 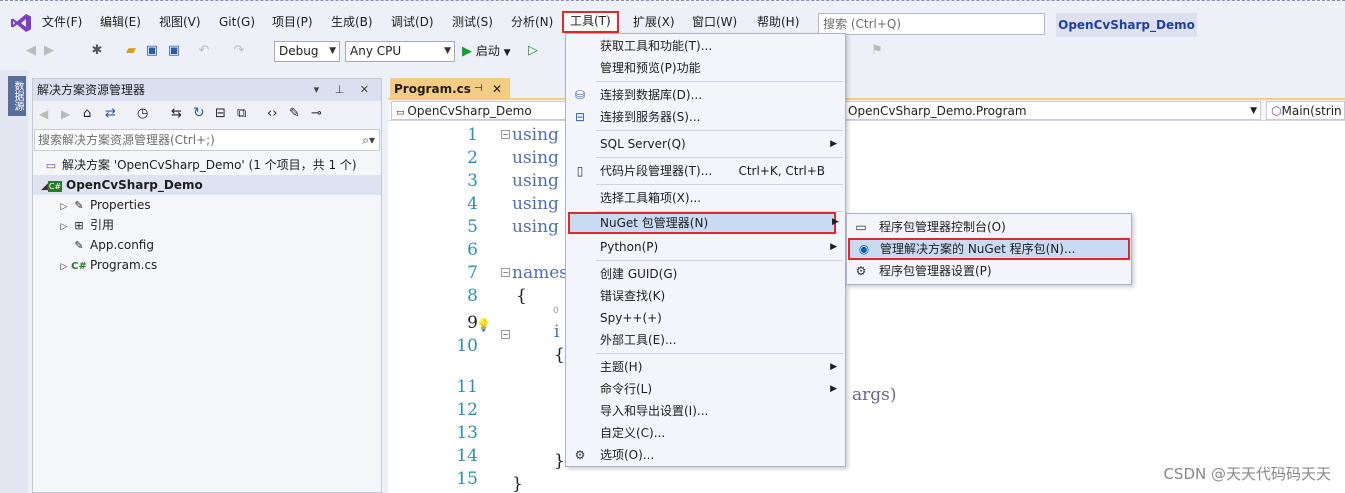 What do you see at coordinates (486, 51) in the screenshot?
I see `start-debugging-button: ▶ 启动 ▼` at bounding box center [486, 51].